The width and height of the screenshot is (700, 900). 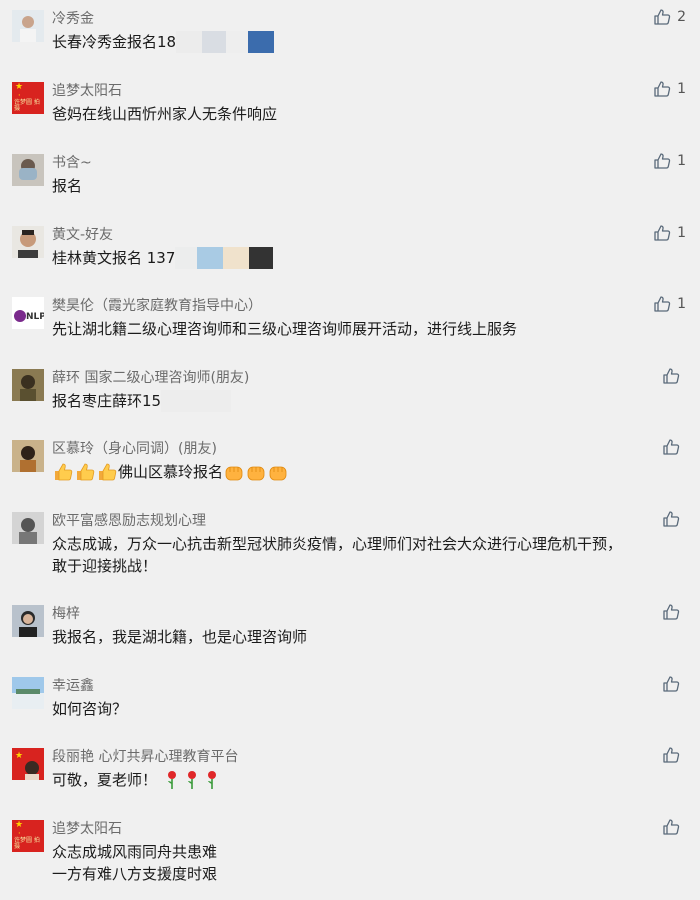 What do you see at coordinates (66, 613) in the screenshot?
I see `commenter-name: 梅梓` at bounding box center [66, 613].